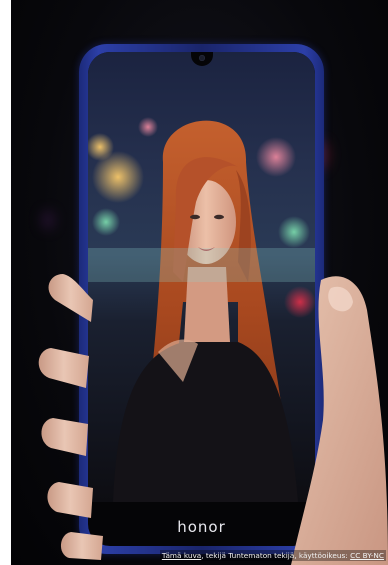 Image resolution: width=388 pixels, height=565 pixels. Describe the element at coordinates (367, 555) in the screenshot. I see `license-link: CC BY-NC` at that location.